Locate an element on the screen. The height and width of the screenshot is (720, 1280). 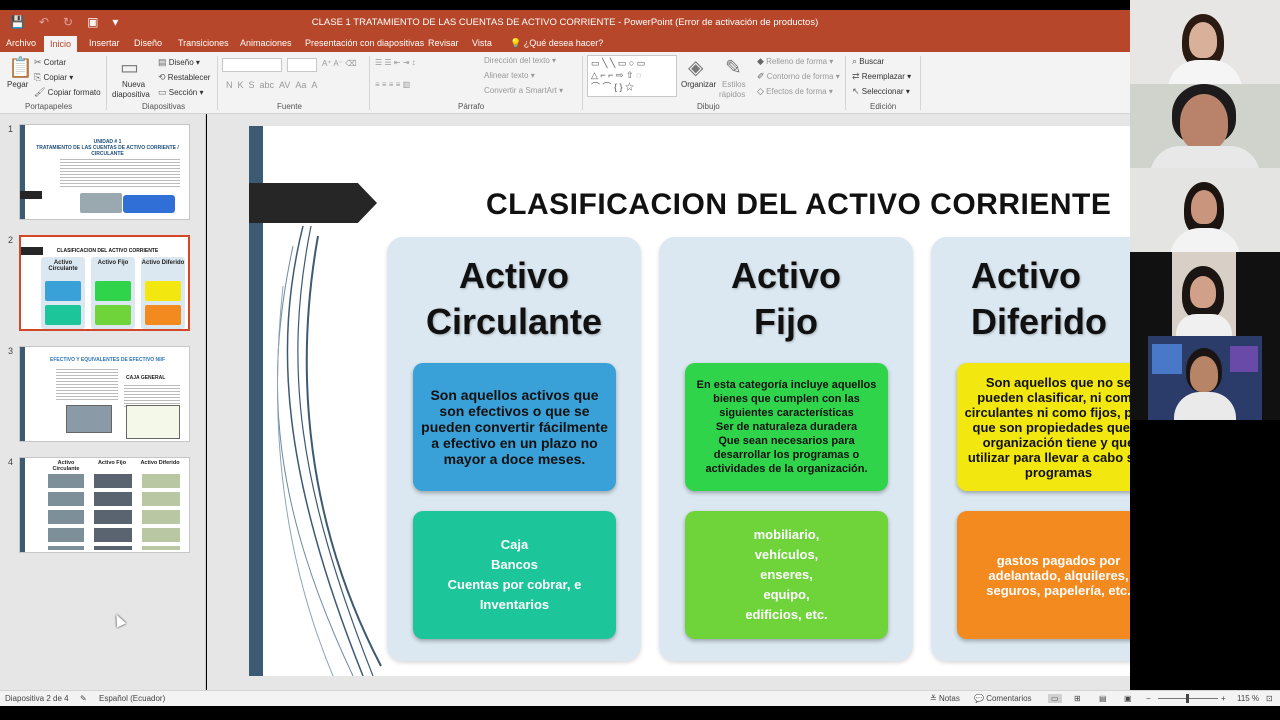
align-buttons: ≡ ≡ ≡ ≡ ▥ is located at coordinates (392, 84).